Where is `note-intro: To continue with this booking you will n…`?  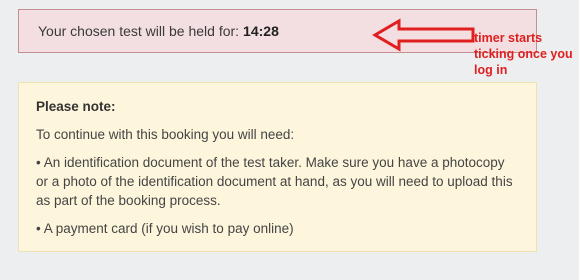
note-intro: To continue with this booking you will n… is located at coordinates (165, 134).